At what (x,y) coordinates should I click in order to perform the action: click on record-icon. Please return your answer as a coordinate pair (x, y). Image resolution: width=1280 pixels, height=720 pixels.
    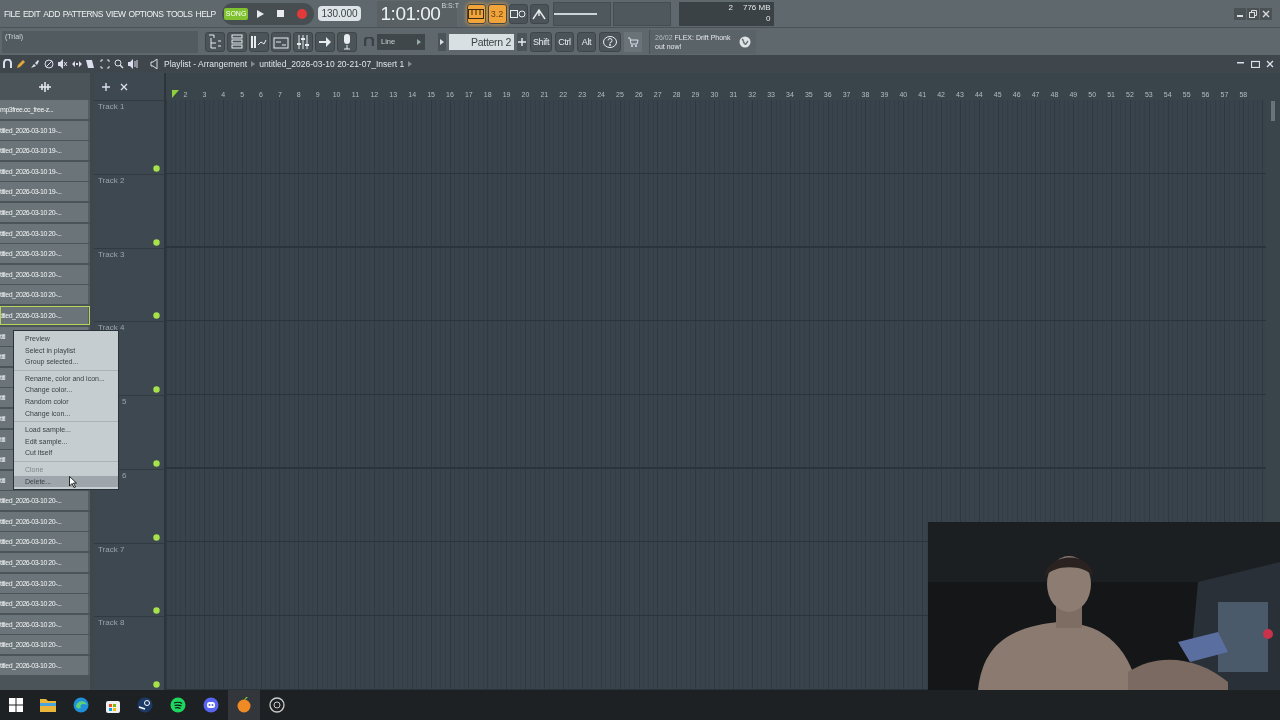
    Looking at the image, I should click on (302, 13).